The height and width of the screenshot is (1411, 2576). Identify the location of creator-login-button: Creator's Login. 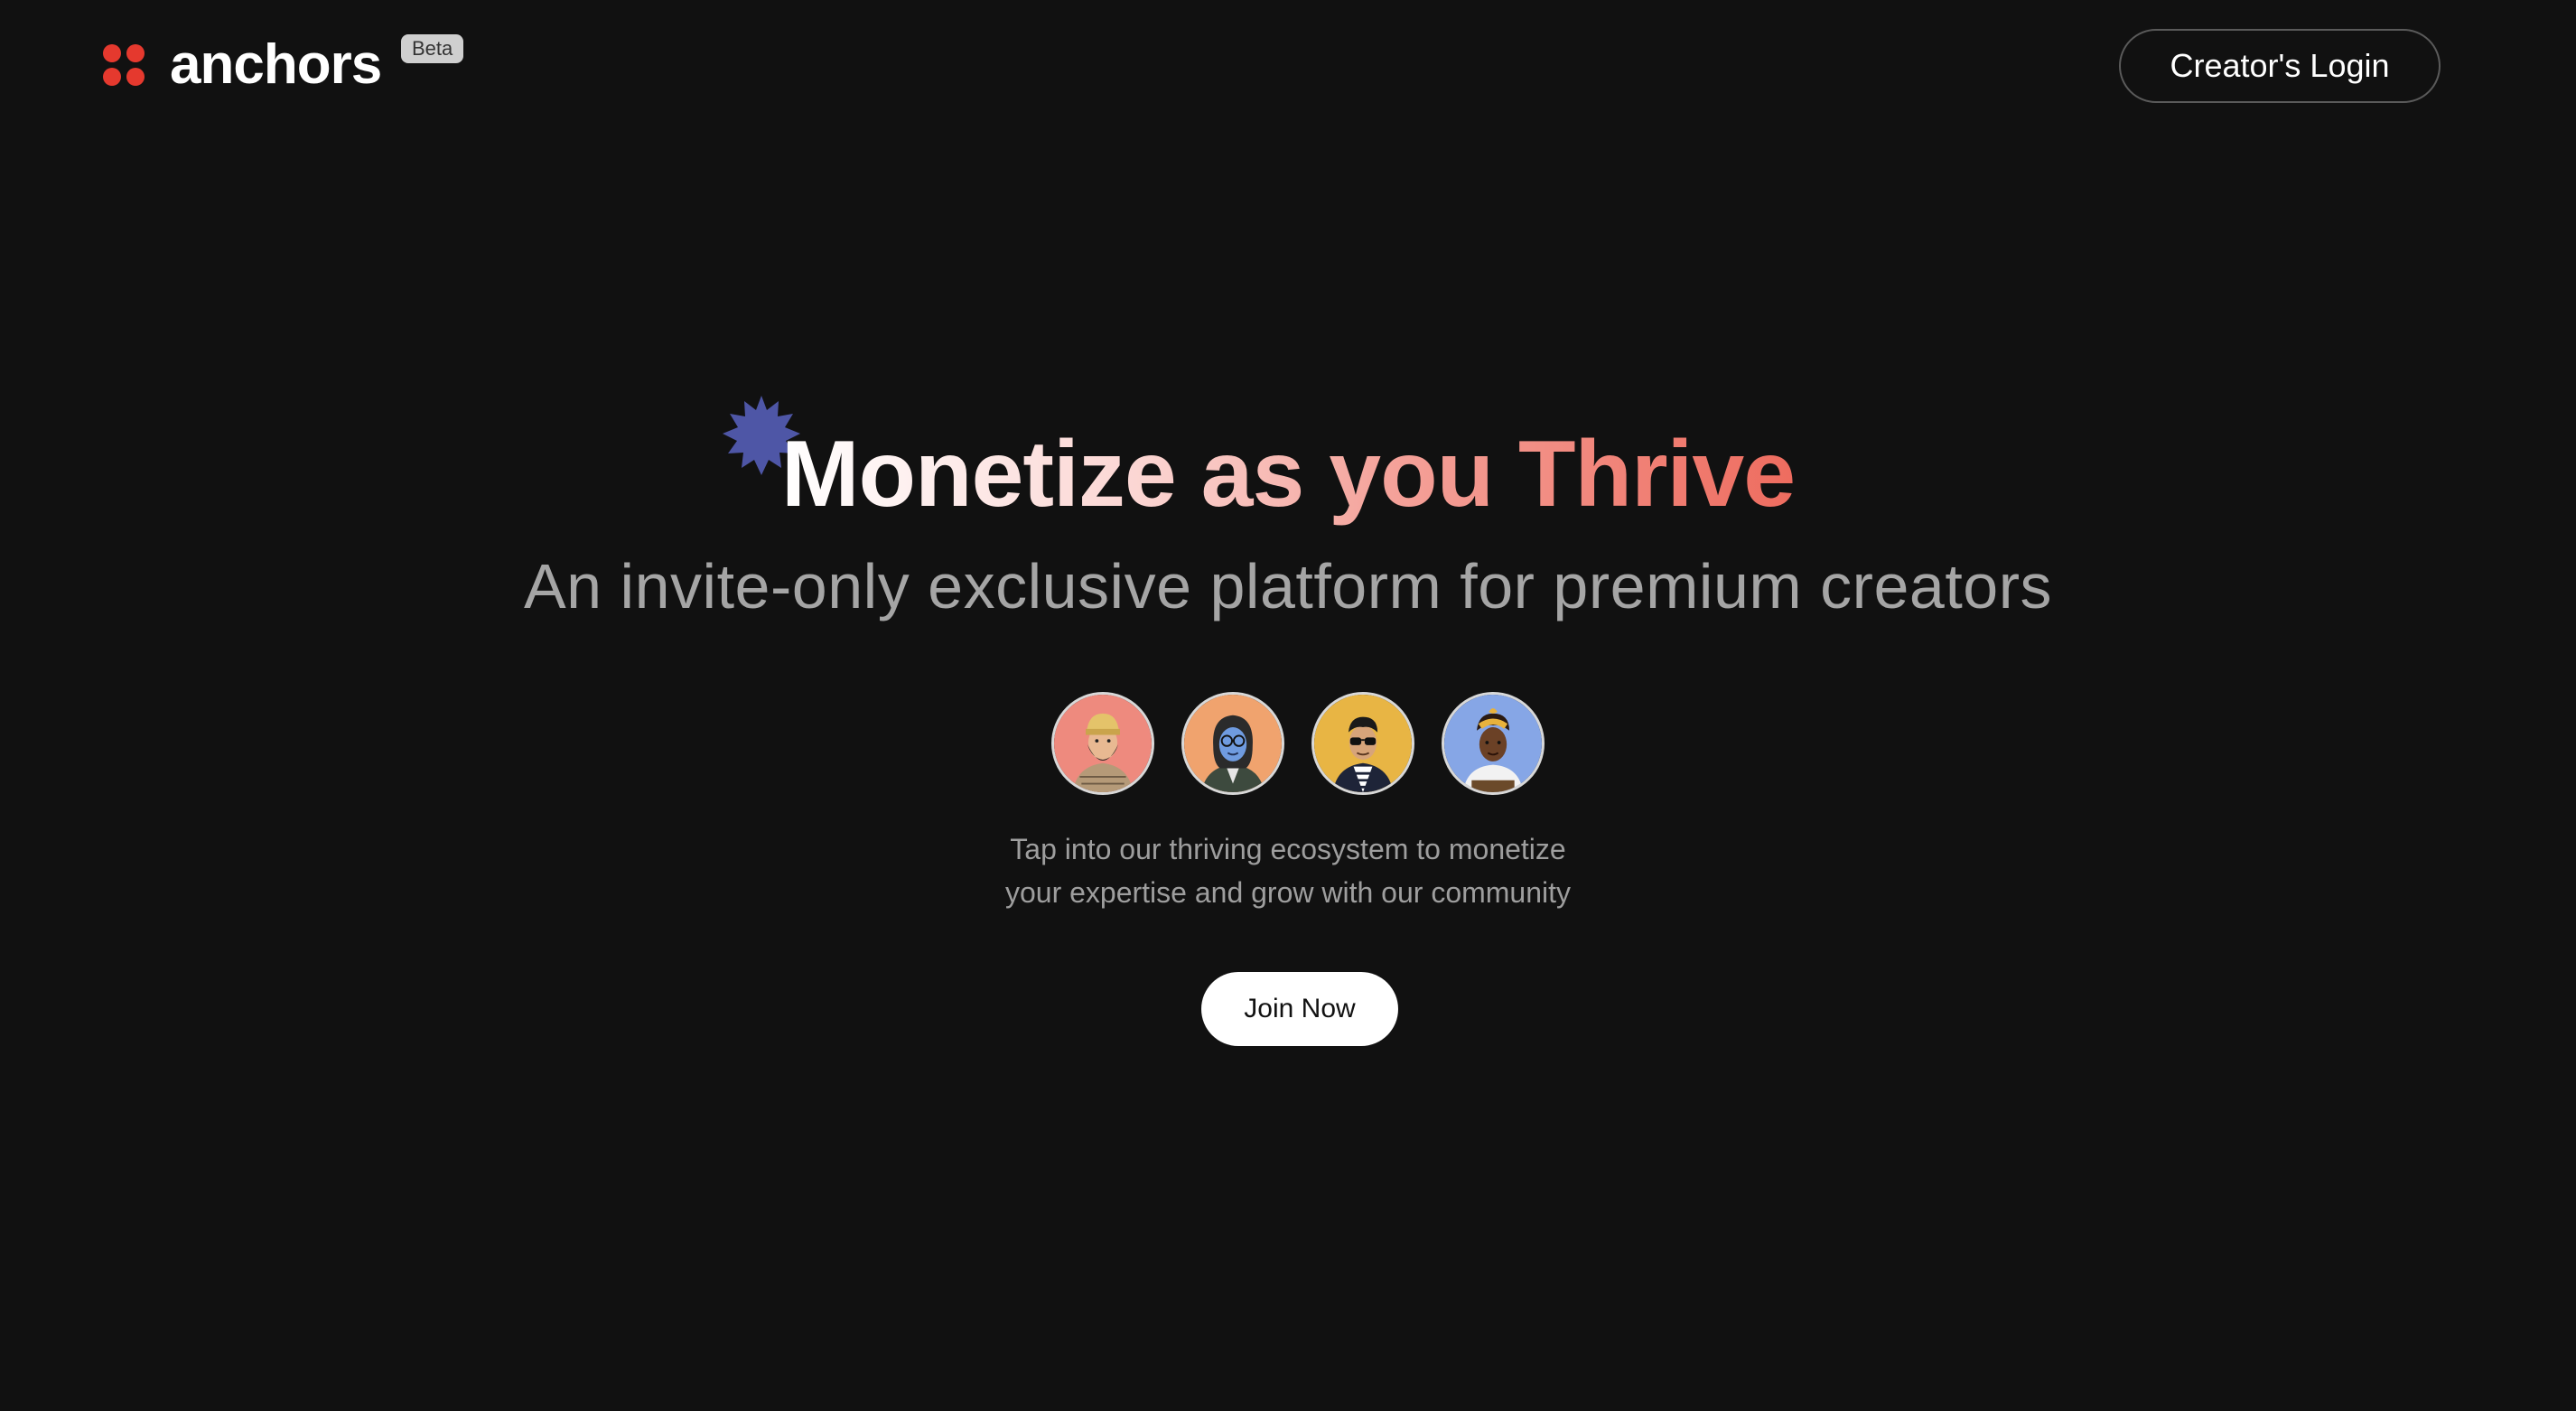
(2280, 66).